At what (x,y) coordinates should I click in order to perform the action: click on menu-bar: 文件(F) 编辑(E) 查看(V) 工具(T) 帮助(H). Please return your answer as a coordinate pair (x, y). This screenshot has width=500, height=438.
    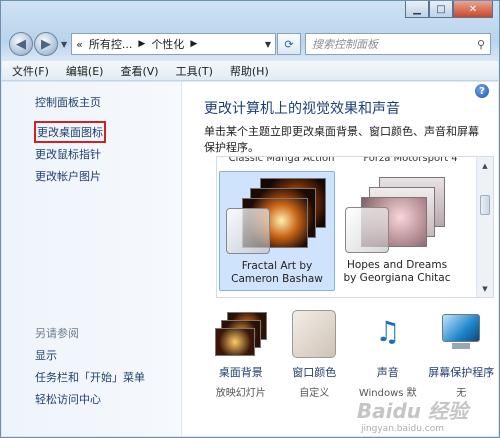
    Looking at the image, I should click on (250, 71).